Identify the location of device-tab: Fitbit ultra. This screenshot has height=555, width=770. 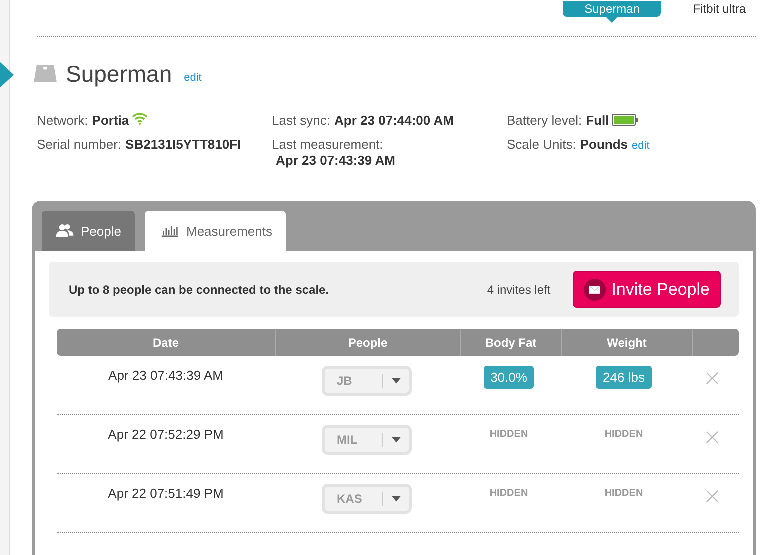
(719, 9).